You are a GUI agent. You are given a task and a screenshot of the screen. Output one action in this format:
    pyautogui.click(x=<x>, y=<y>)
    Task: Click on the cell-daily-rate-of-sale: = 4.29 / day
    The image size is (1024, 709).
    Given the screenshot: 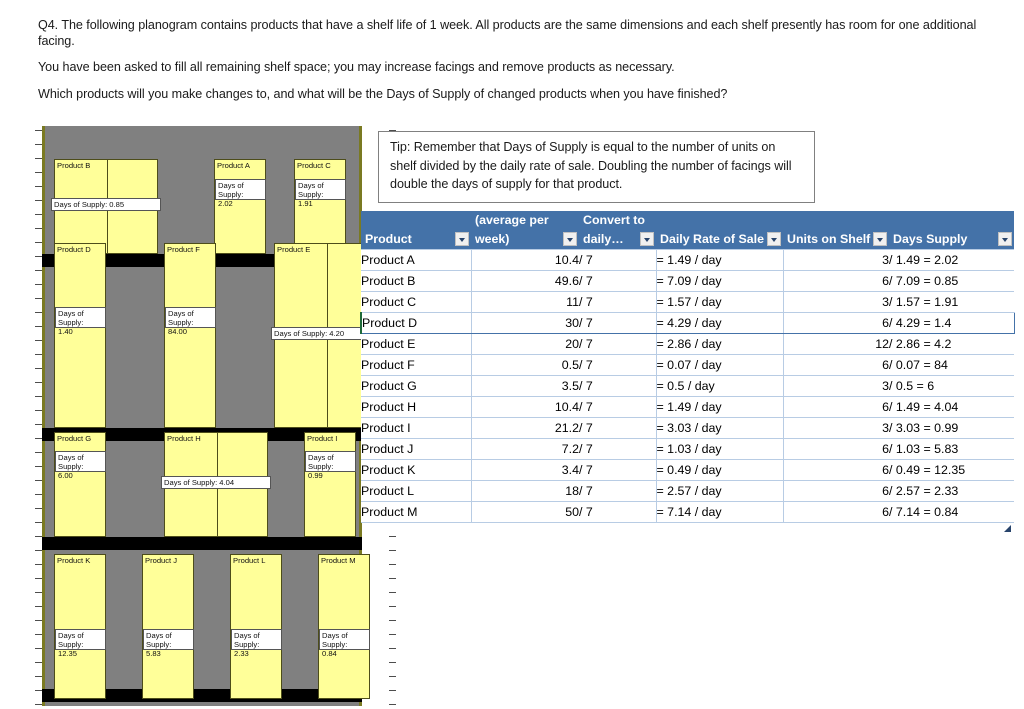 What is the action you would take?
    pyautogui.click(x=720, y=323)
    